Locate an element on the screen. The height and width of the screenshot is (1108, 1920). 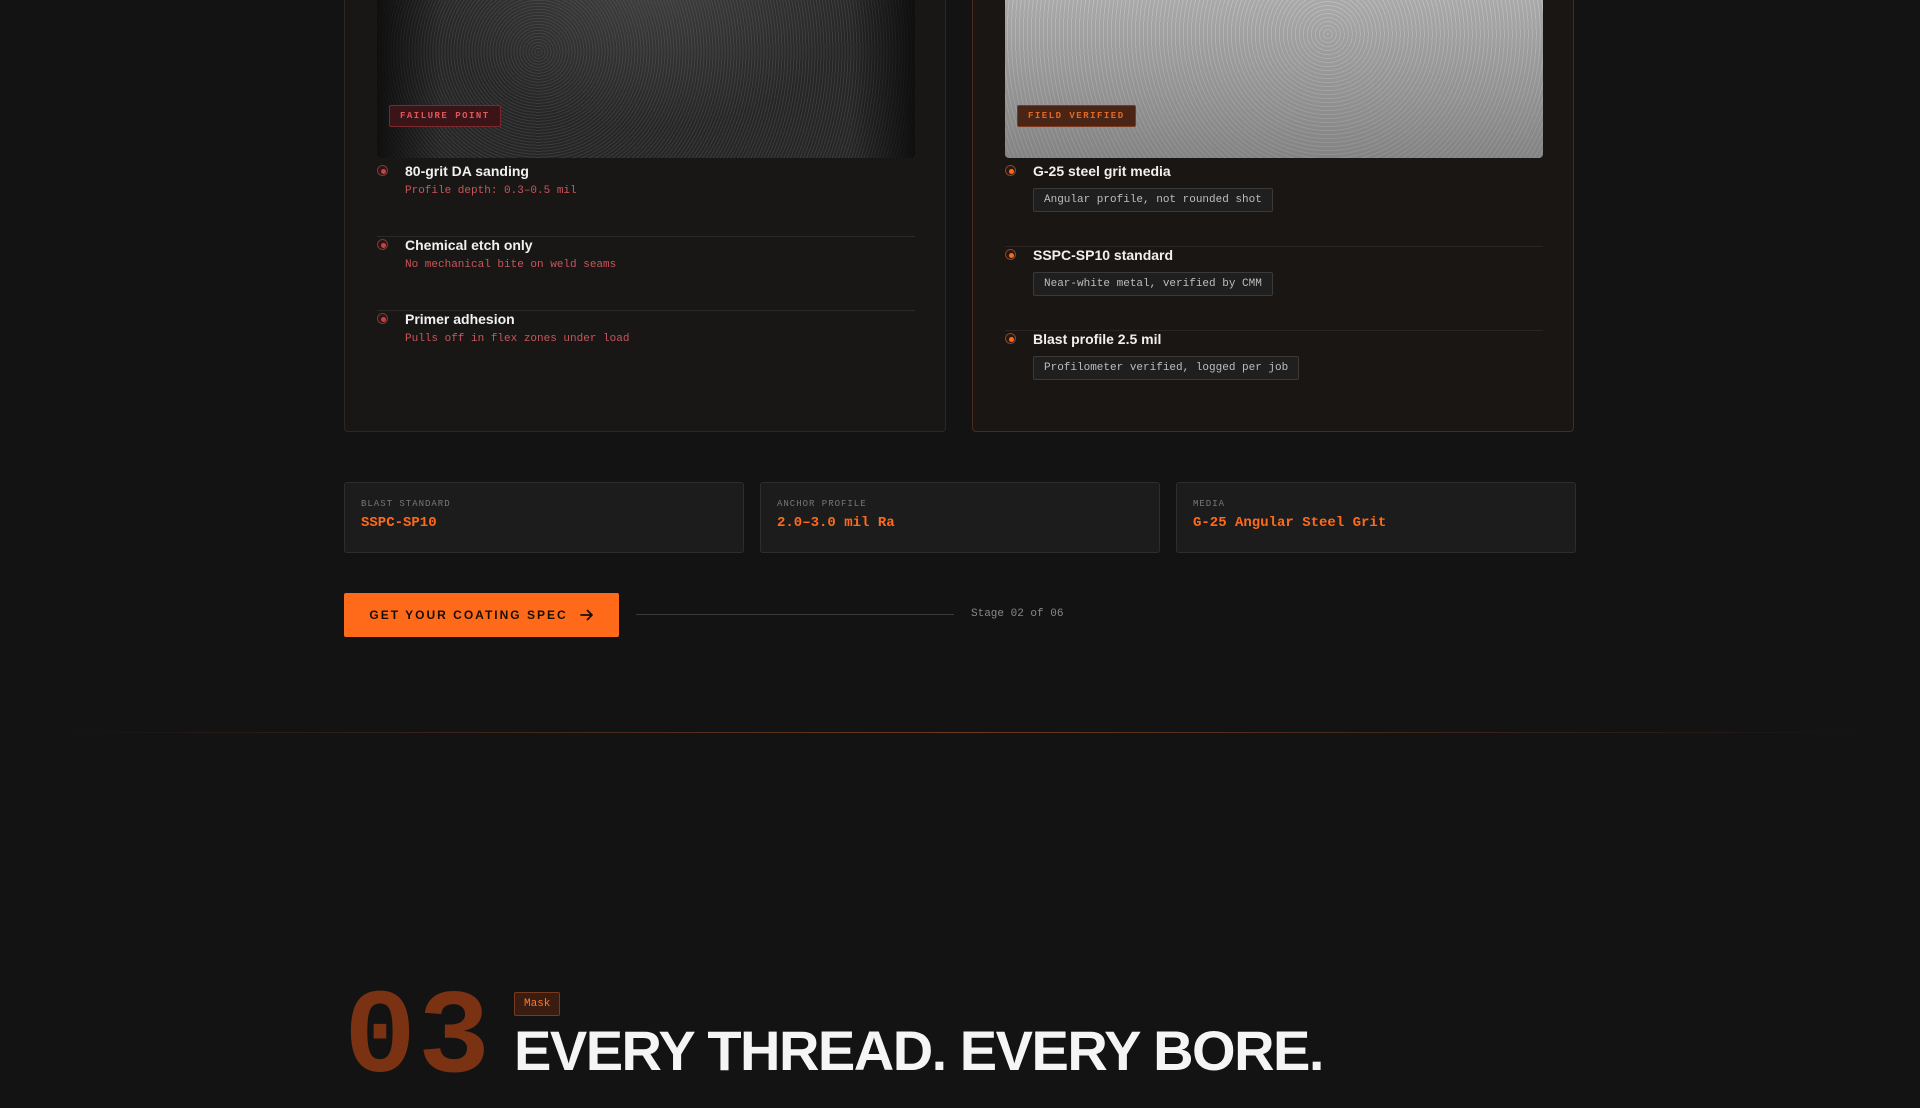
failure-point-tag: FAILURE POINT is located at coordinates (445, 116).